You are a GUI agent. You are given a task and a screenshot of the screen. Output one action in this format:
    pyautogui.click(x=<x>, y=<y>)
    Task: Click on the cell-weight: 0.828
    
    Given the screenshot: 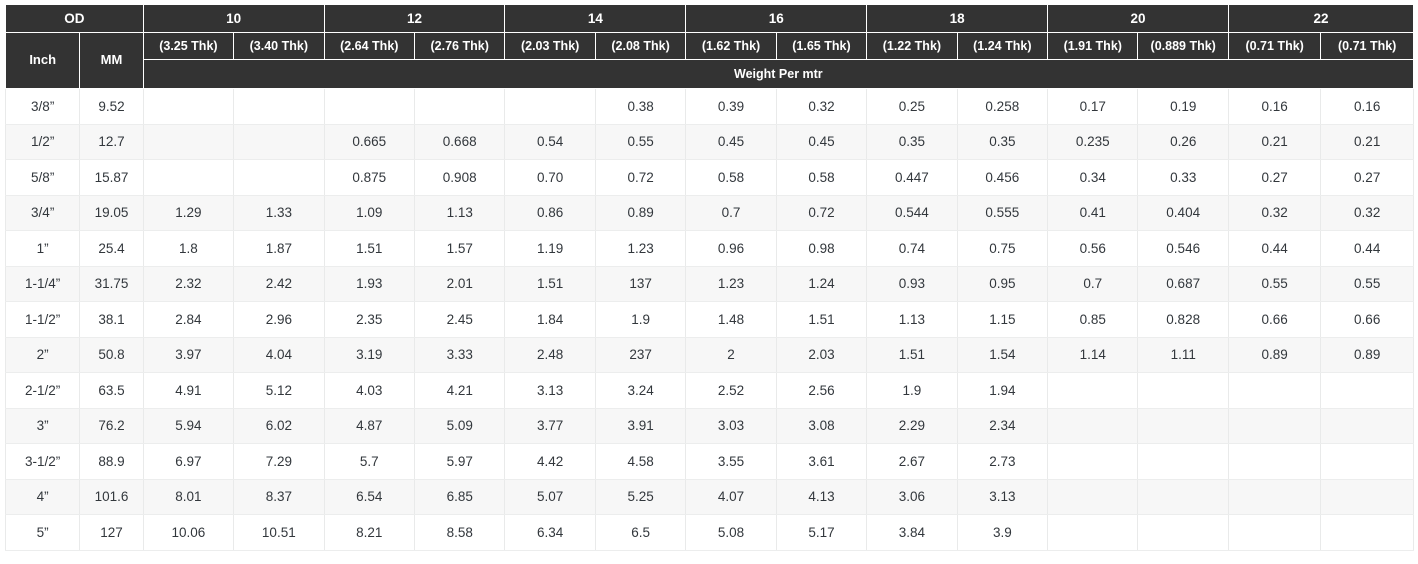 What is the action you would take?
    pyautogui.click(x=1183, y=319)
    